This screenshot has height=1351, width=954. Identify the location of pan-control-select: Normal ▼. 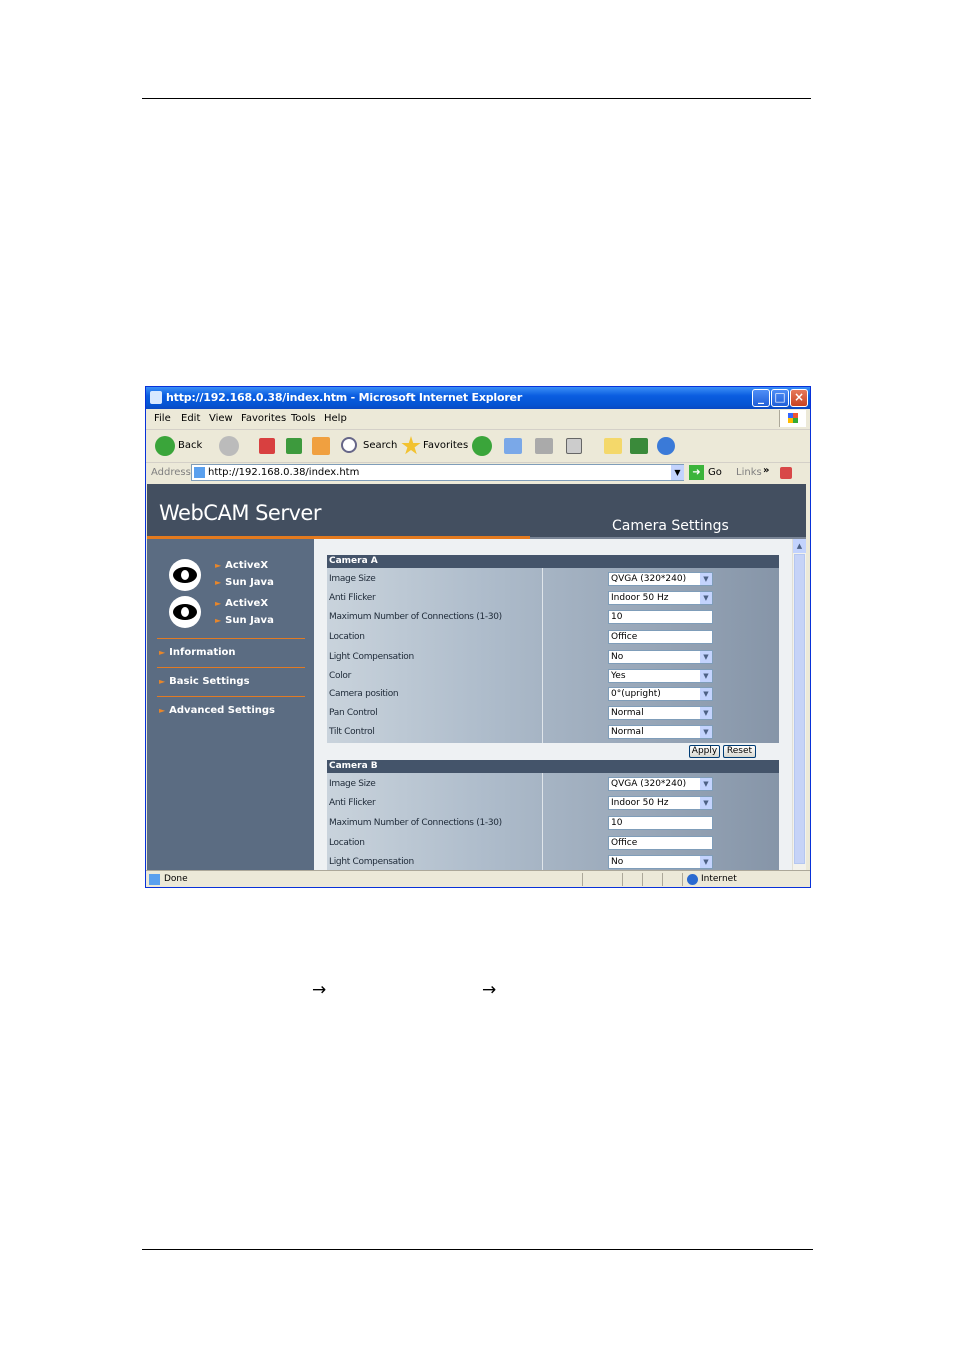
(660, 713).